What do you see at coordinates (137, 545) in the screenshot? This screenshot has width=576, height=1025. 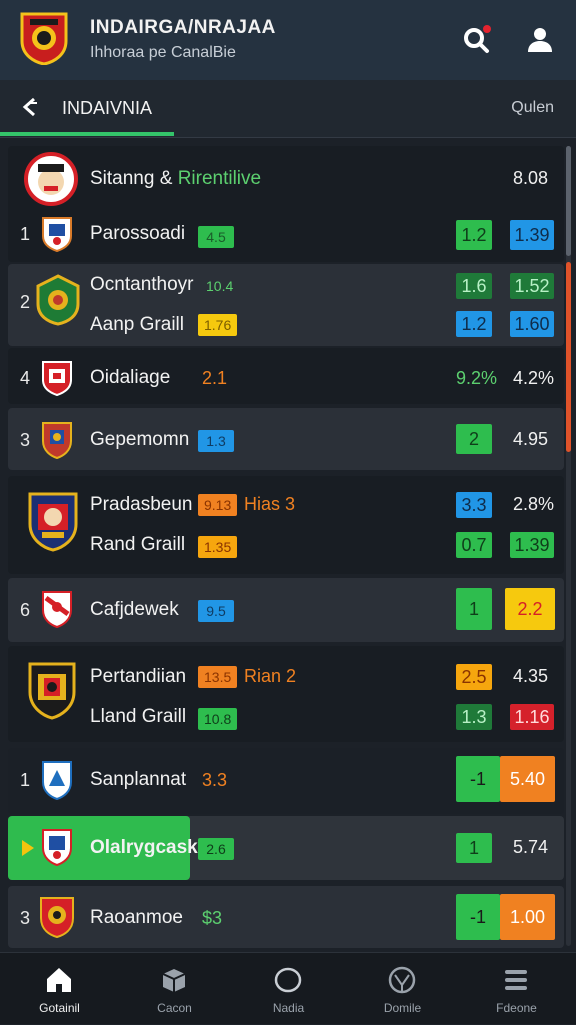 I see `team-name-secondary: Rand Graill` at bounding box center [137, 545].